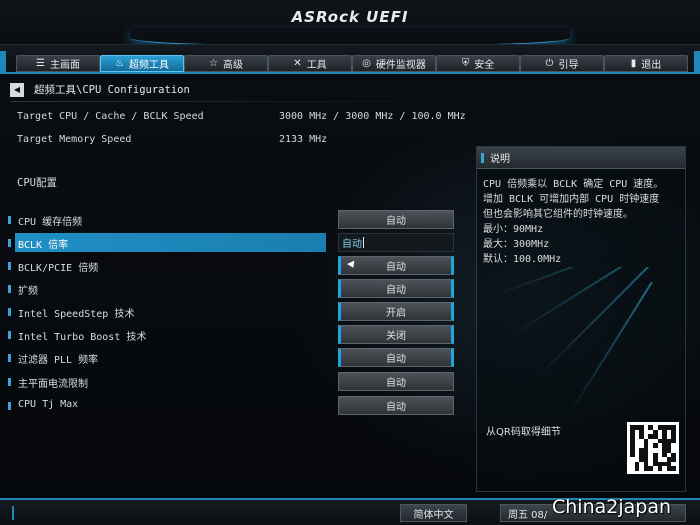 This screenshot has height=525, width=700. I want to click on tab-advanced: ☆ 高级, so click(226, 63).